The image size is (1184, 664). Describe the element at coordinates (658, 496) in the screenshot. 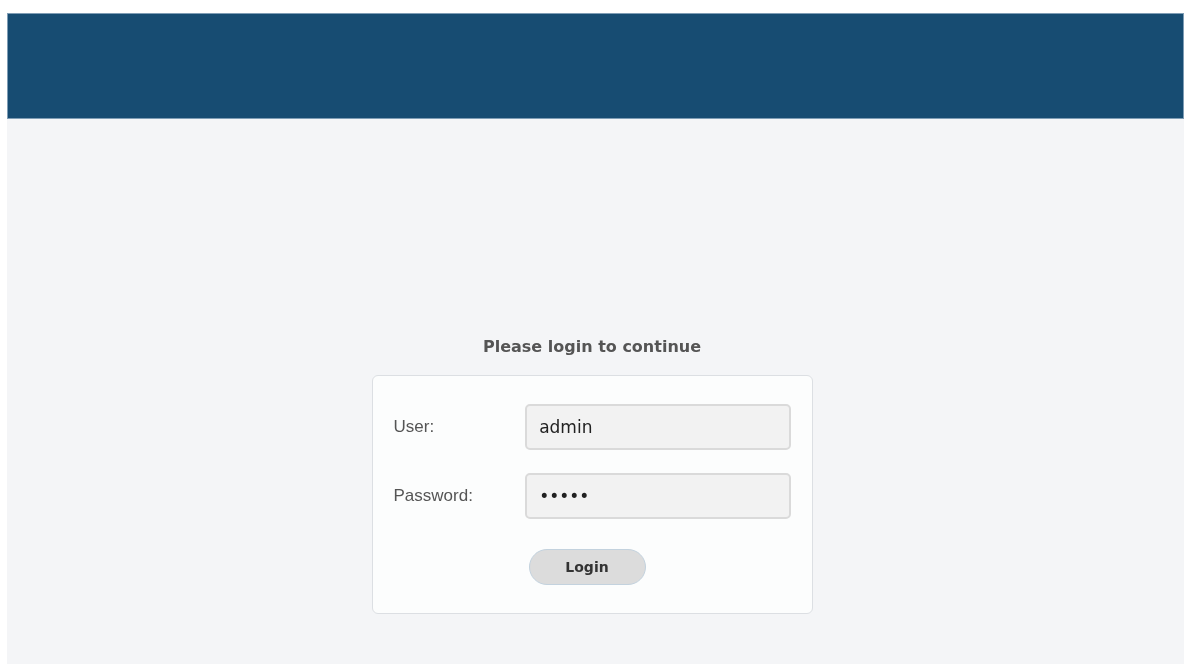

I see `input-field: •••••` at that location.